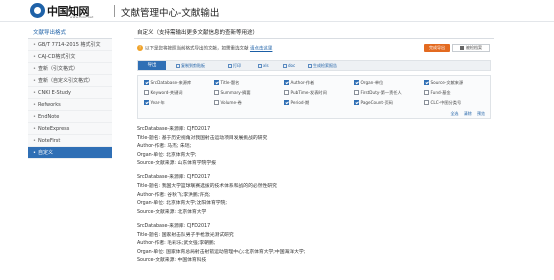  Describe the element at coordinates (285, 65) in the screenshot. I see `word-icon` at that location.